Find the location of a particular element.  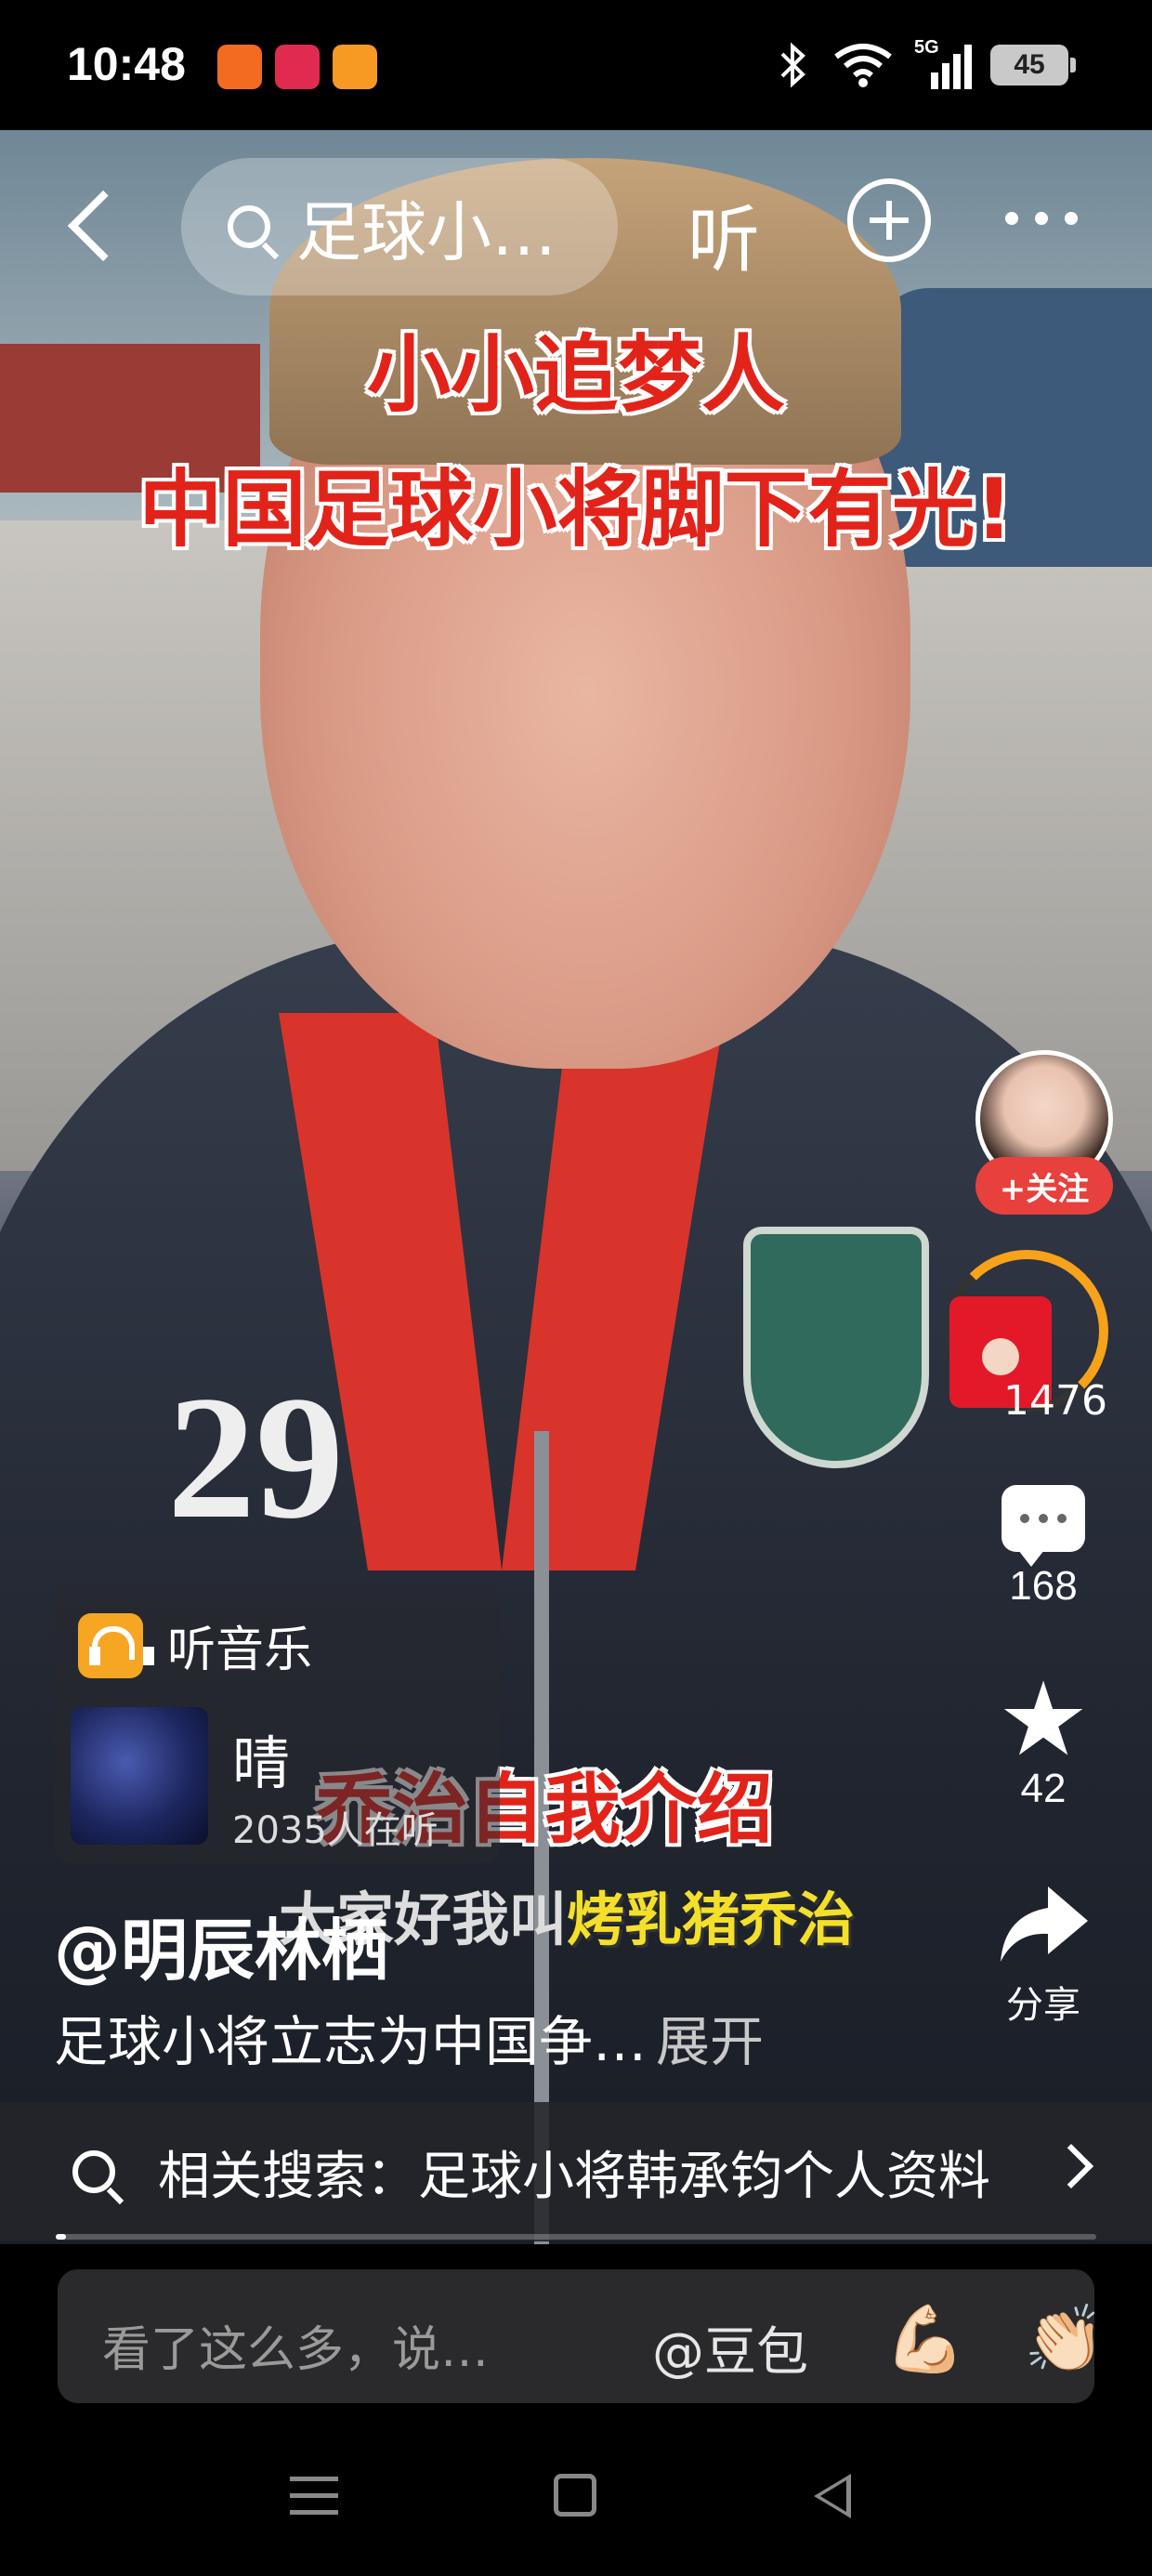

video-title-line-2: 中国足球小将脚下有光! is located at coordinates (576, 510).